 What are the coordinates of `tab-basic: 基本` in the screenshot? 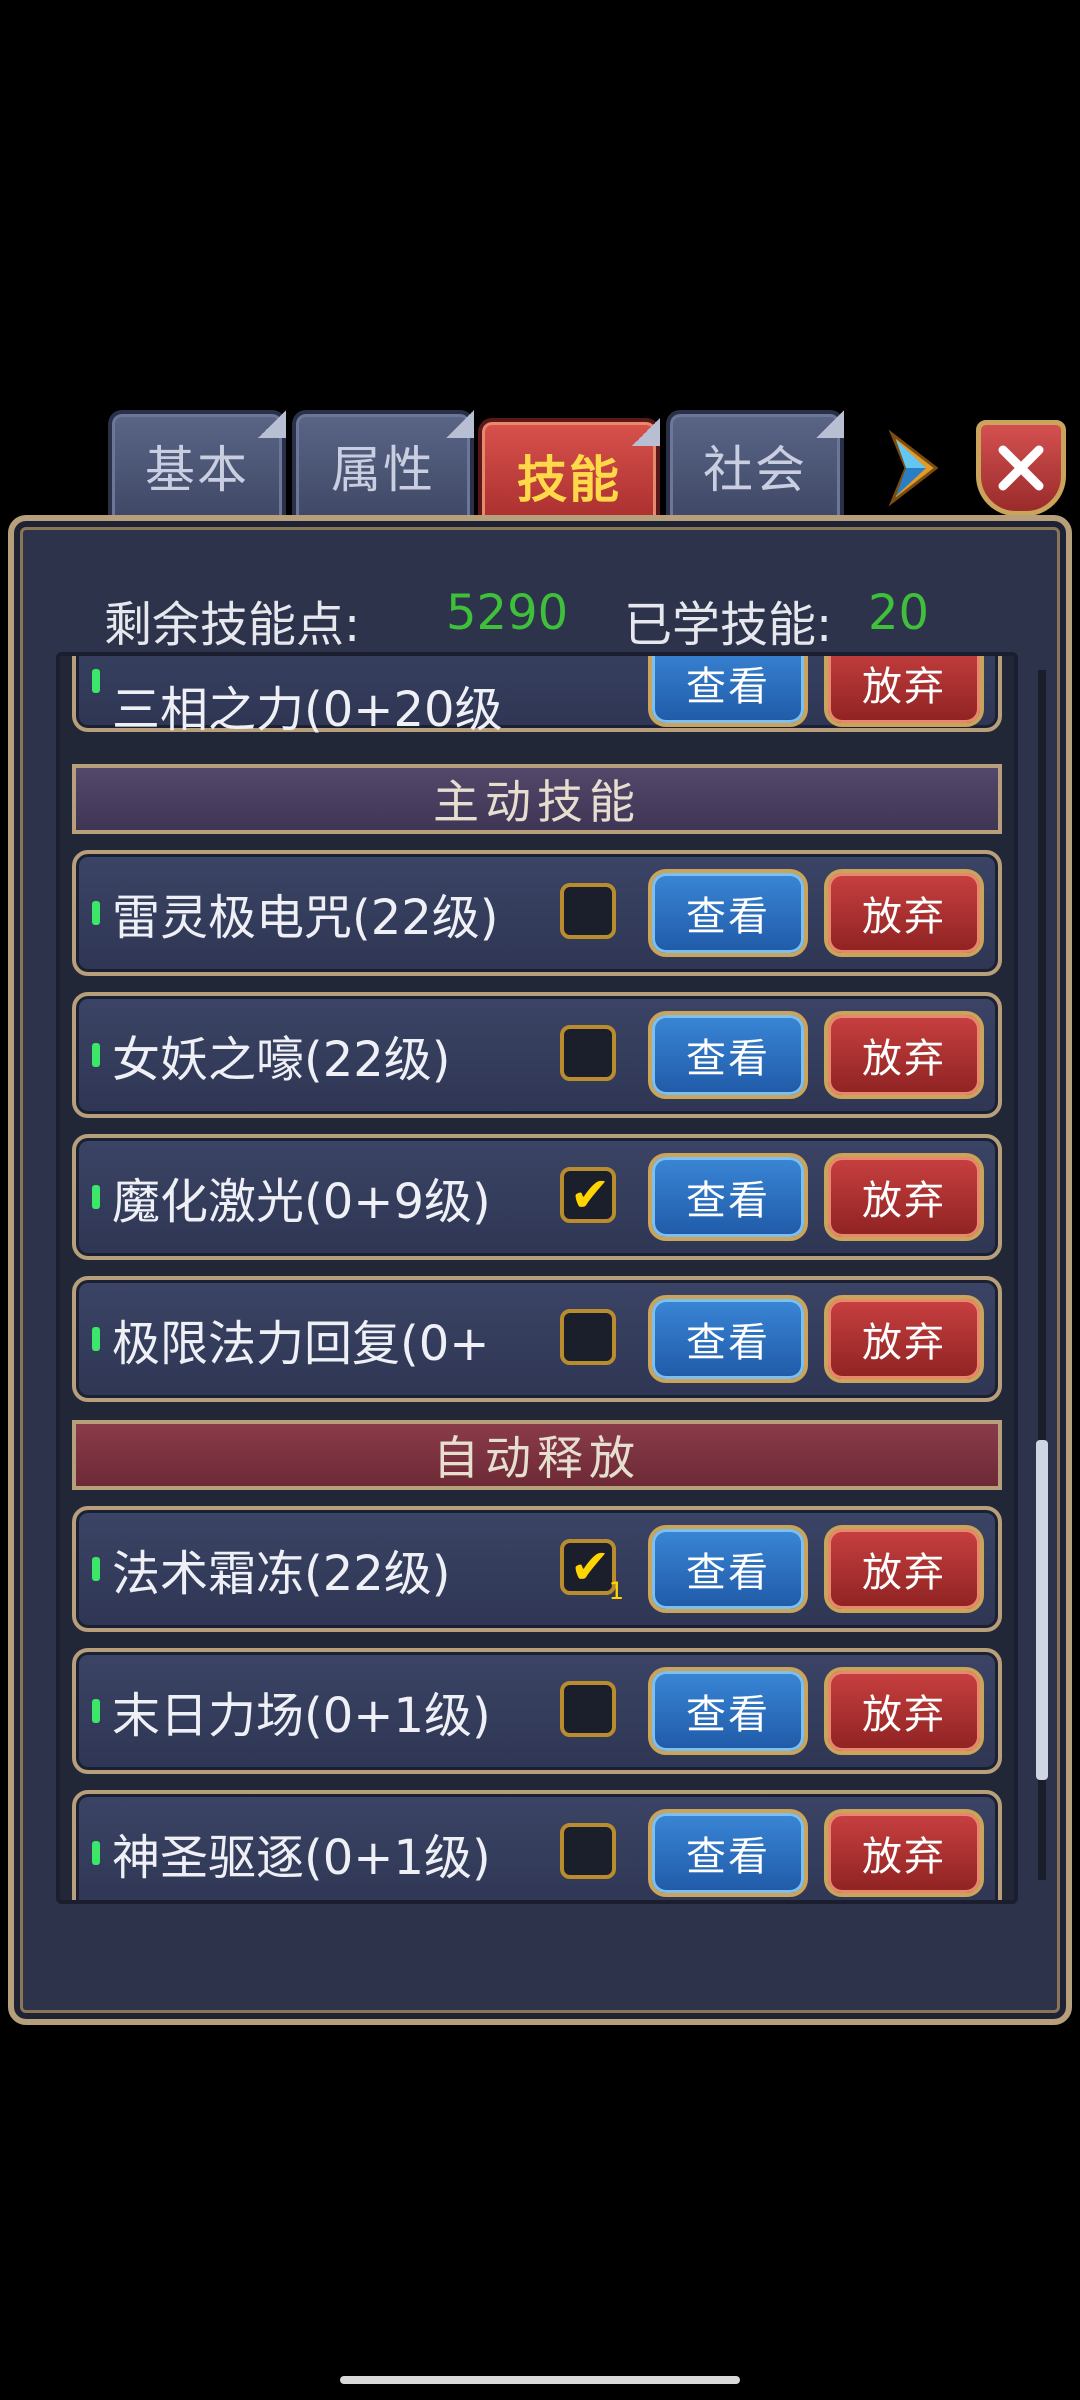 It's located at (197, 466).